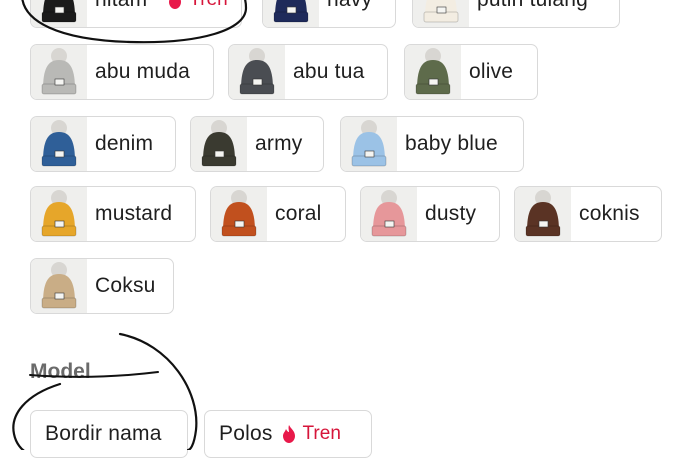 The height and width of the screenshot is (458, 700). What do you see at coordinates (246, 433) in the screenshot?
I see `model-option-label: Polos` at bounding box center [246, 433].